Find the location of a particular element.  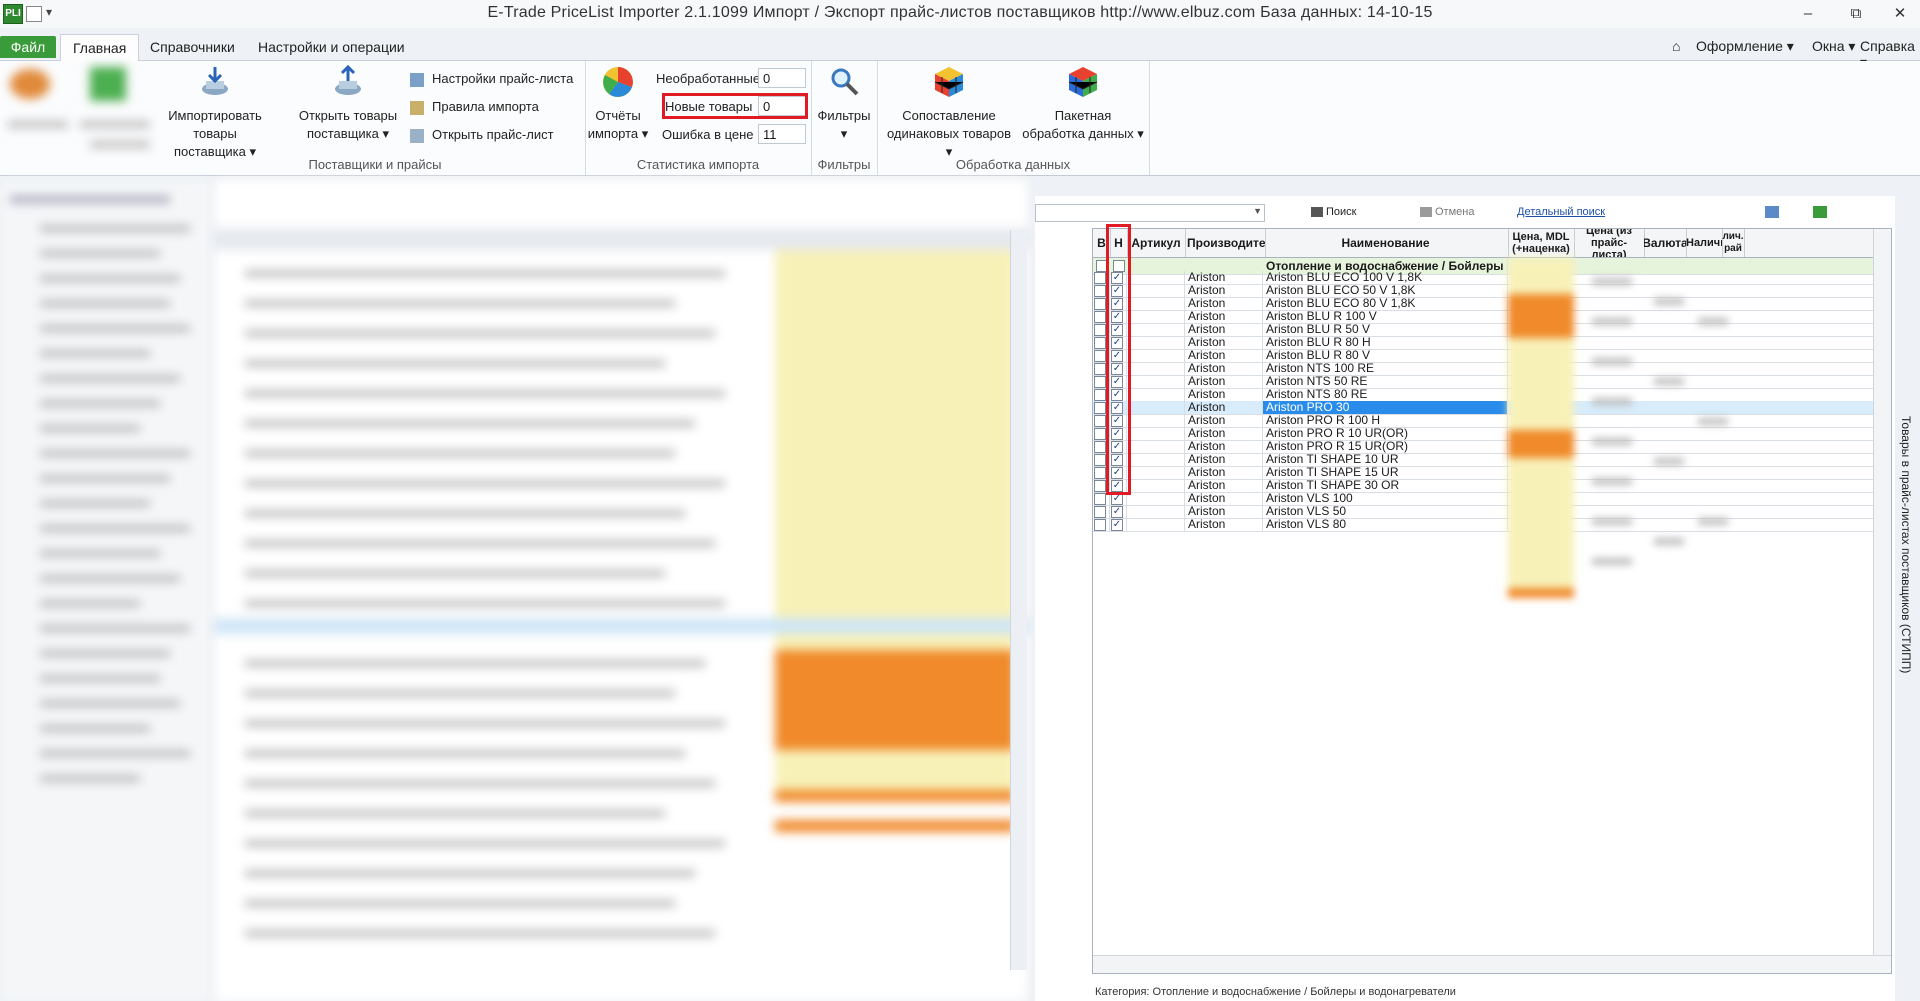

table-row: ✓ Ariston Ariston PRO R 10 UR(OR) is located at coordinates (1492, 434).